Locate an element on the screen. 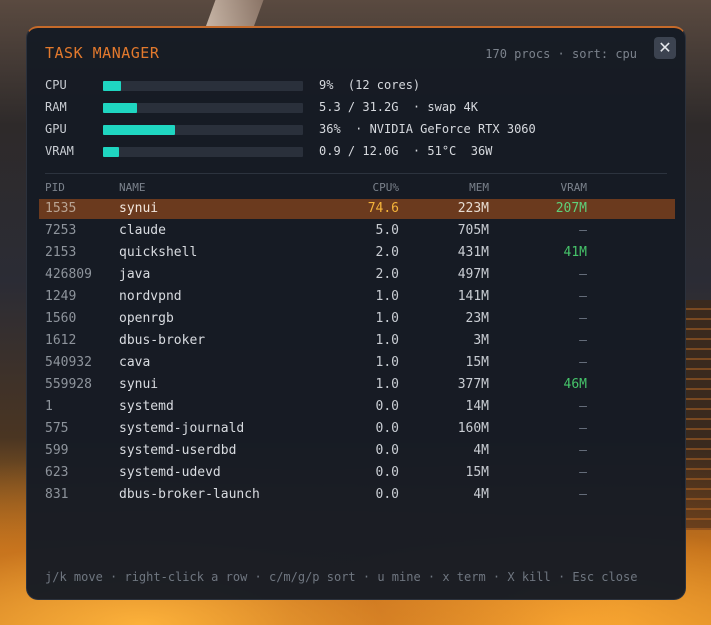  table-row: 2153 quickshell 2.0 431M 41M is located at coordinates (357, 253).